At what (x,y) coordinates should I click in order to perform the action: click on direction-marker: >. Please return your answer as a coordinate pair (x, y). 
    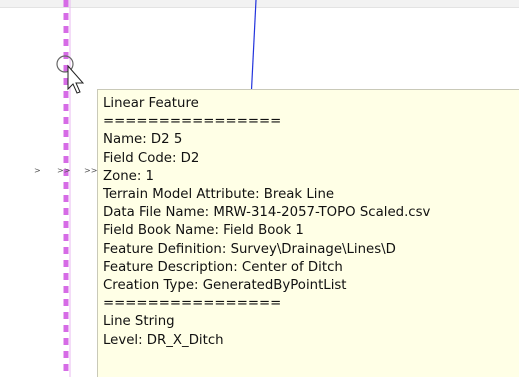
    Looking at the image, I should click on (37, 170).